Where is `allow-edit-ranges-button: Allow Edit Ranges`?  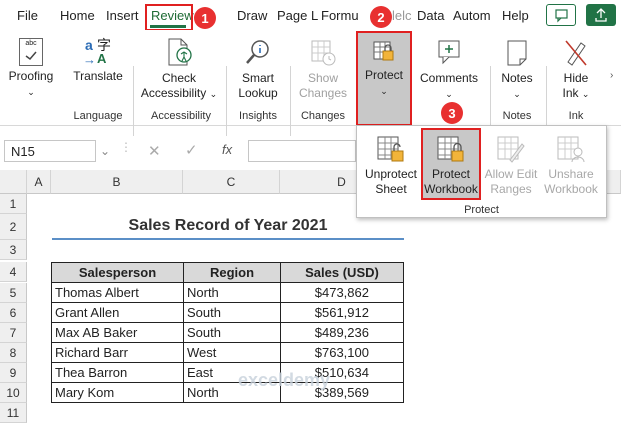
allow-edit-ranges-button: Allow Edit Ranges is located at coordinates (511, 164).